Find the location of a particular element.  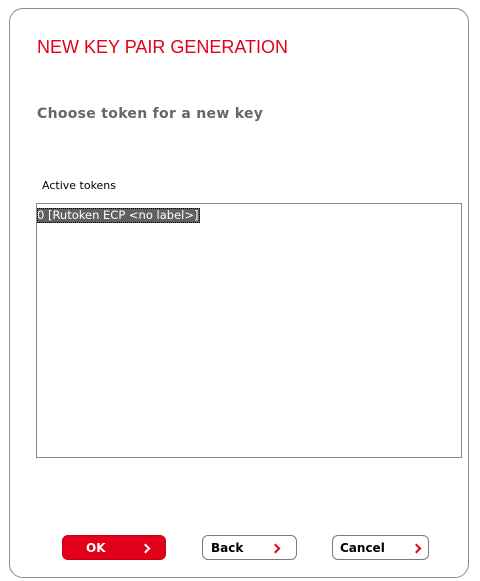

back-button: Back is located at coordinates (249, 547).